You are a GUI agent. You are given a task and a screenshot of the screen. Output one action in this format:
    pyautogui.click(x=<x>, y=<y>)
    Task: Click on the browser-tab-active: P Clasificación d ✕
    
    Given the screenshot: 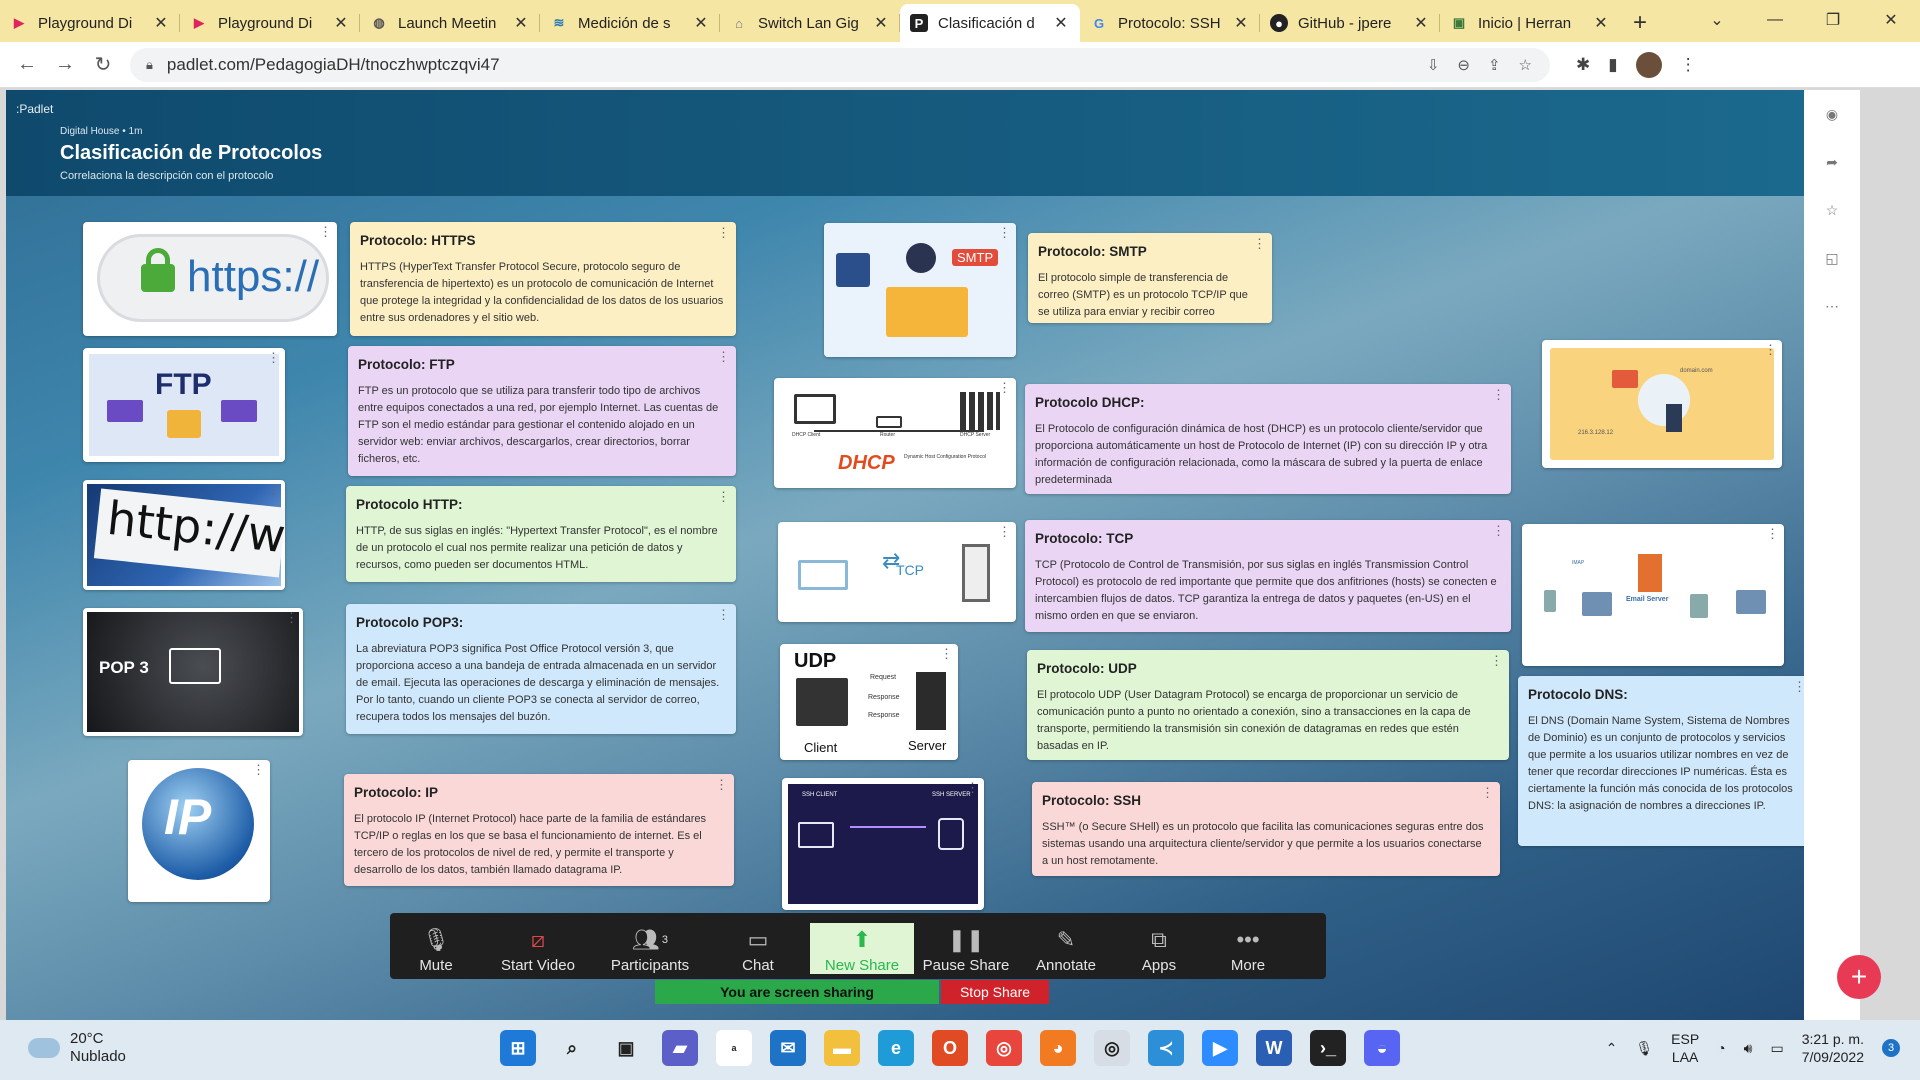 What is the action you would take?
    pyautogui.click(x=990, y=23)
    